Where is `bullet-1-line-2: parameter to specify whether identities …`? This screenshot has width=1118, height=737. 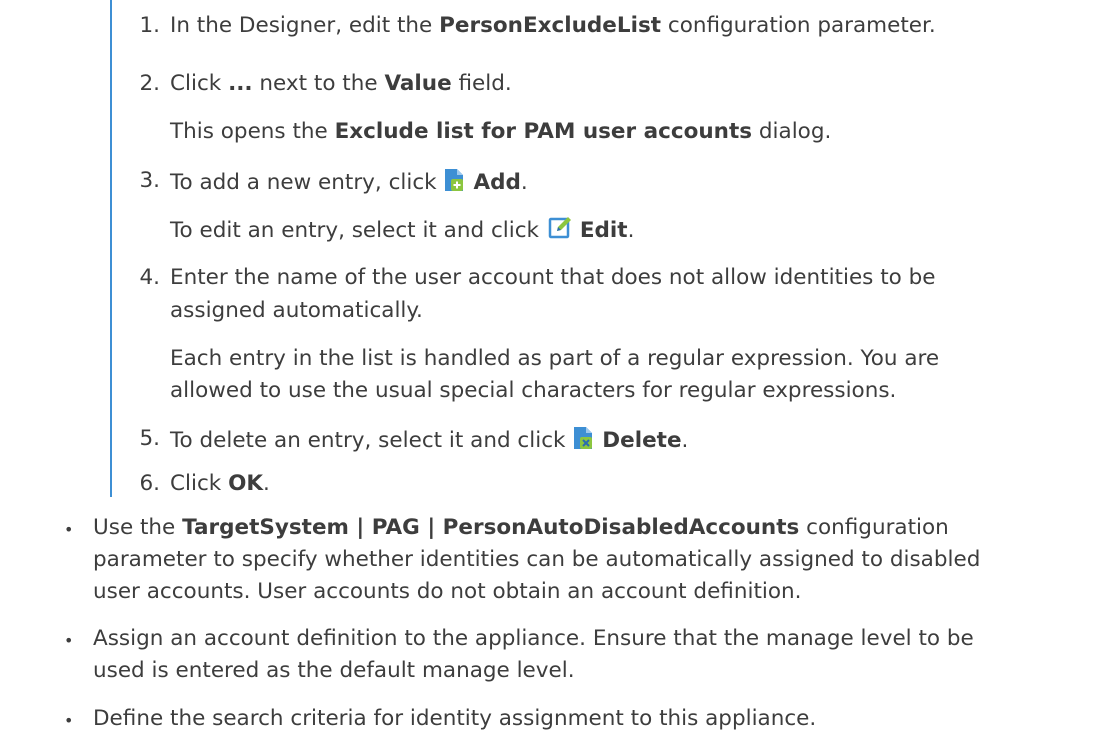 bullet-1-line-2: parameter to specify whether identities … is located at coordinates (537, 559).